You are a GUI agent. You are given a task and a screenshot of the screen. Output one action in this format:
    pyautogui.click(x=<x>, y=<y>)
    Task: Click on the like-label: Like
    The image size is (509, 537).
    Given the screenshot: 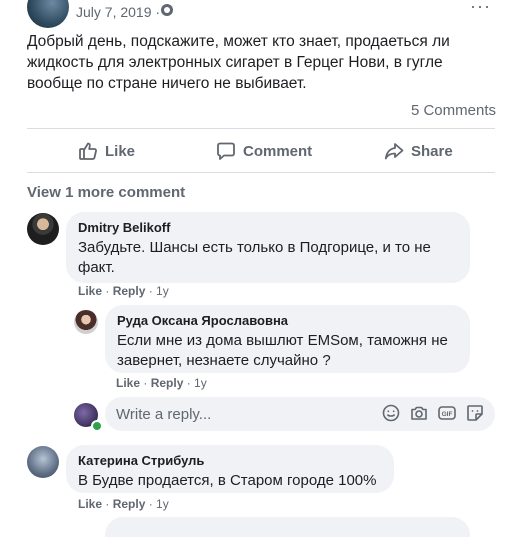 What is the action you would take?
    pyautogui.click(x=120, y=151)
    